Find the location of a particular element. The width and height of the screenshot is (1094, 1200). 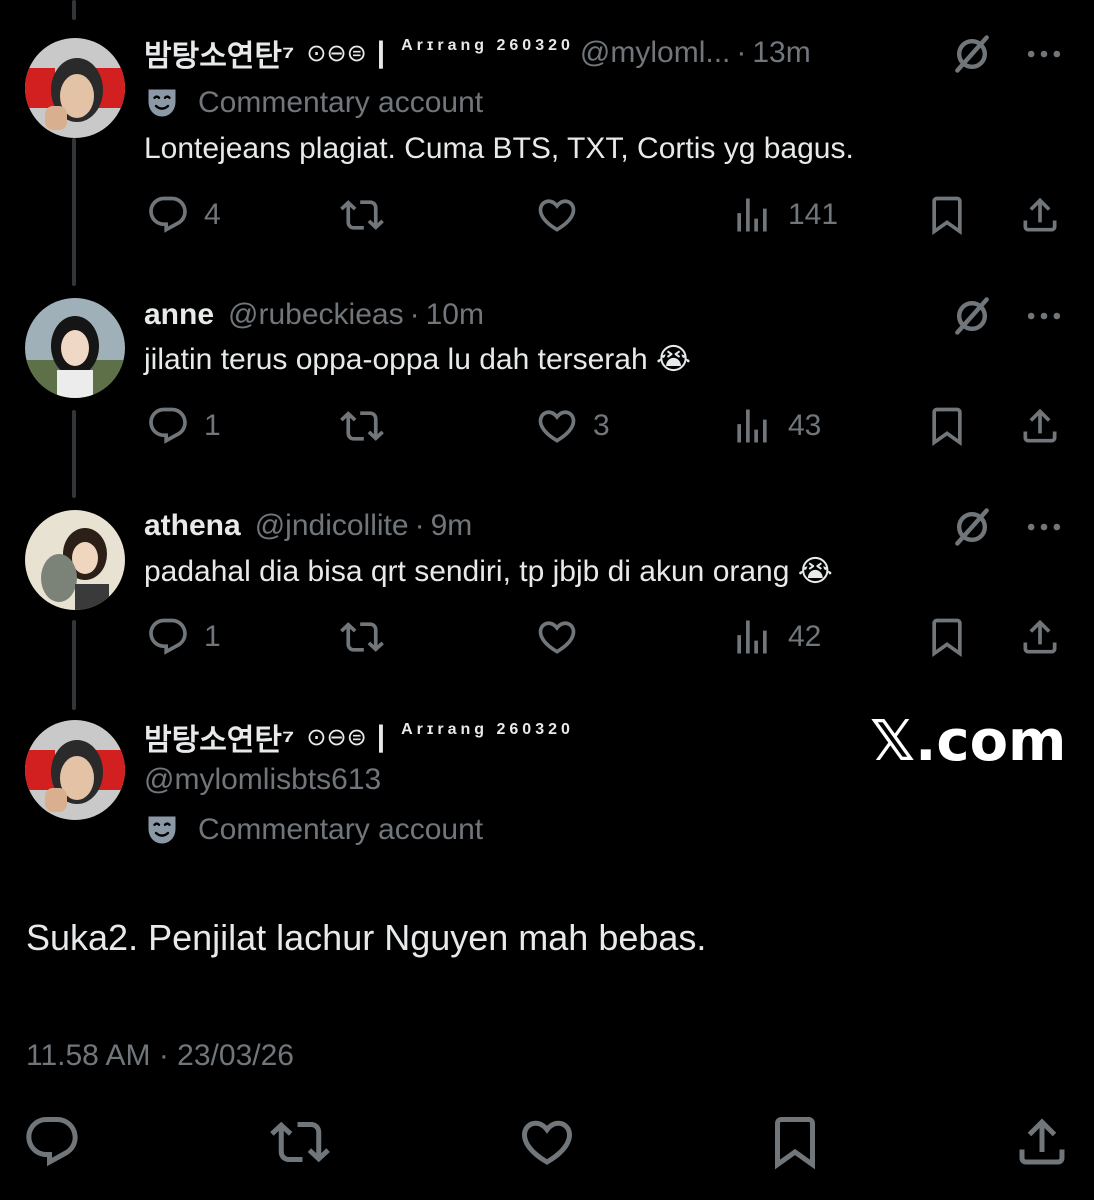

views-button: 141 is located at coordinates (784, 215).